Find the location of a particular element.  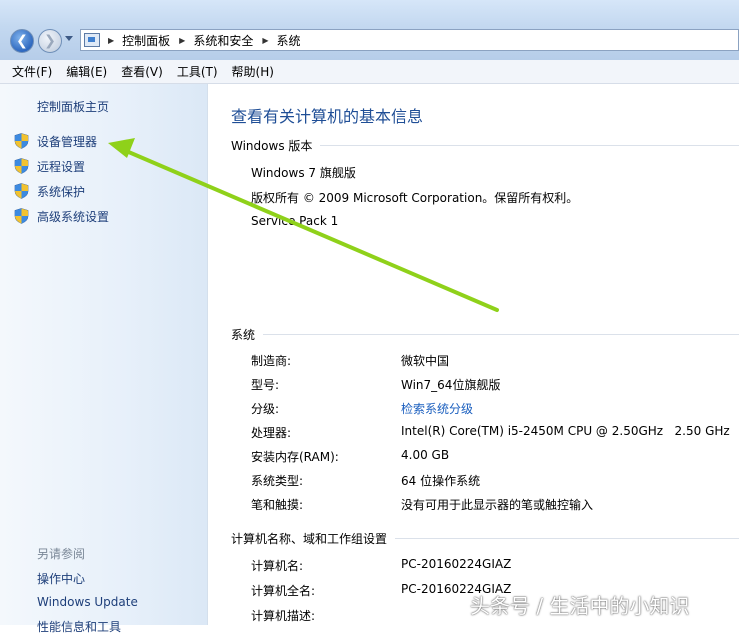

pen-touch-value: 没有可用于此显示器的笔或触控输入 is located at coordinates (497, 505).